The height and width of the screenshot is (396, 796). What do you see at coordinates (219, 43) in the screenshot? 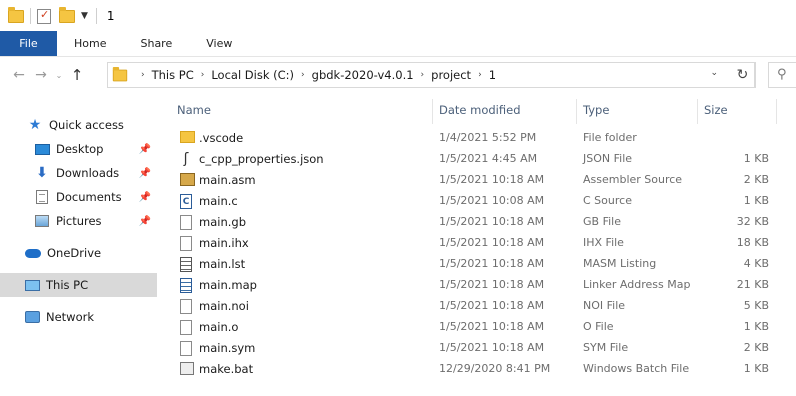
I see `tab-view: View` at bounding box center [219, 43].